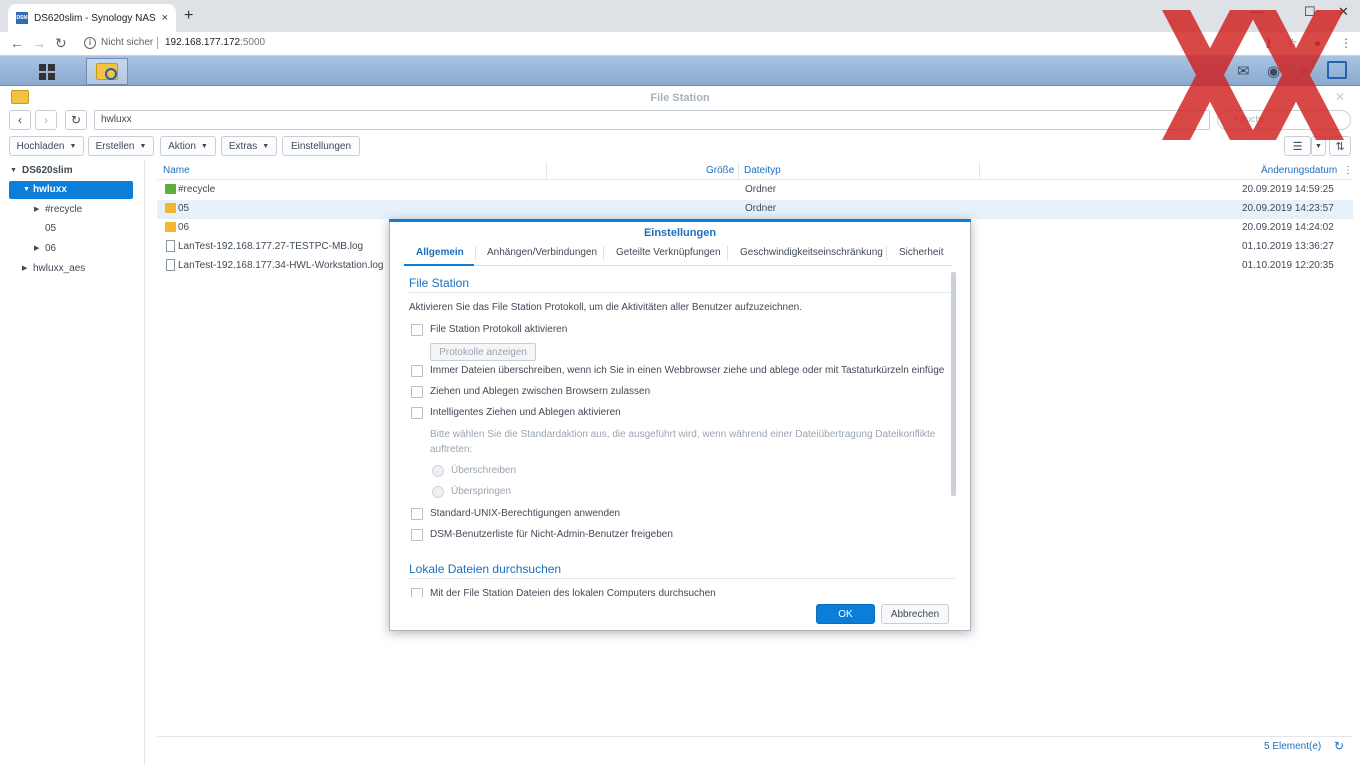  Describe the element at coordinates (176, 170) in the screenshot. I see `column-name: Name` at that location.